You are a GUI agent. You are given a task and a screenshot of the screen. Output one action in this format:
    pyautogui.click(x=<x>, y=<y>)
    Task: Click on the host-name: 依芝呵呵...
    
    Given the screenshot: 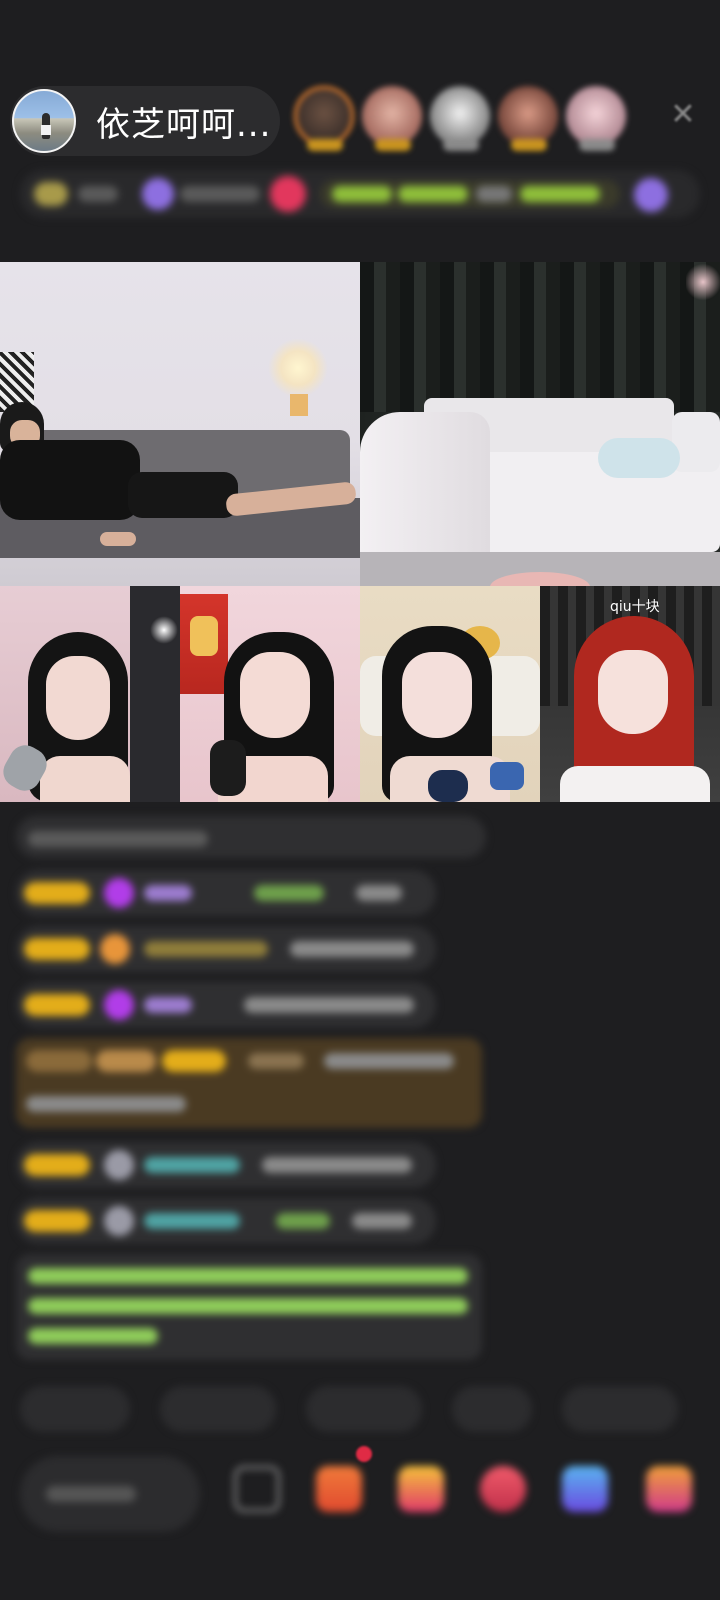 What is the action you would take?
    pyautogui.click(x=184, y=124)
    